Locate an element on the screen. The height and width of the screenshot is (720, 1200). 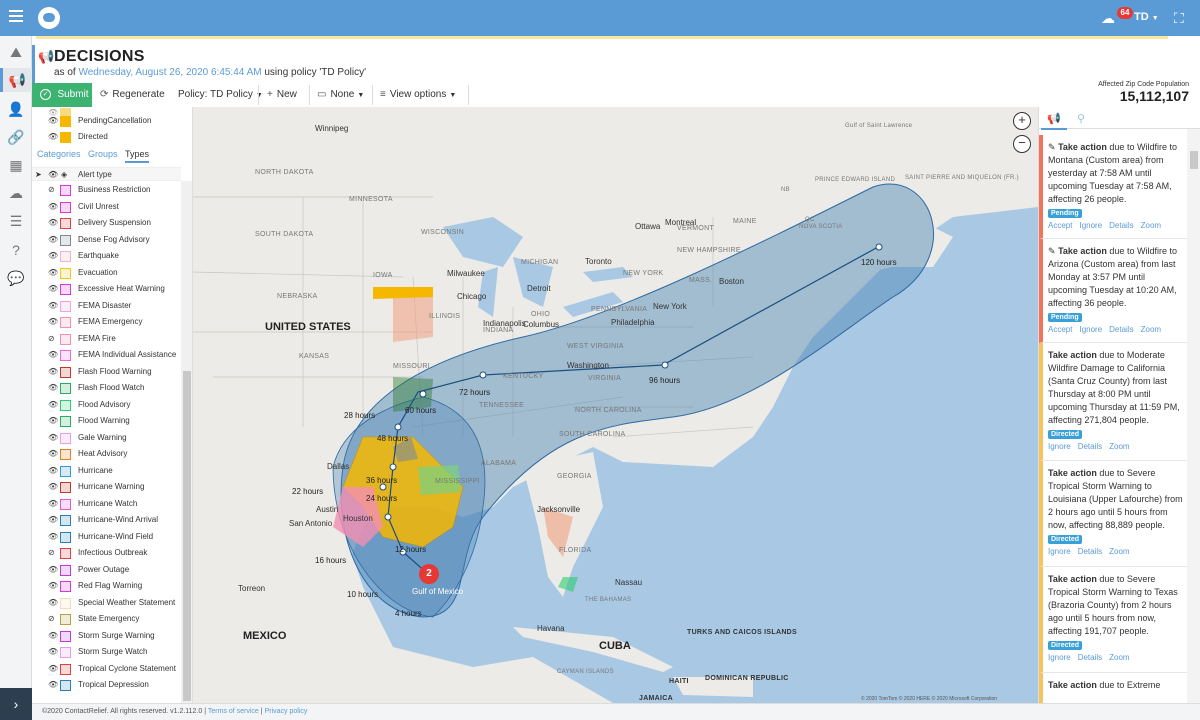
type-item: 👁 Hurricane is located at coordinates (106, 471).